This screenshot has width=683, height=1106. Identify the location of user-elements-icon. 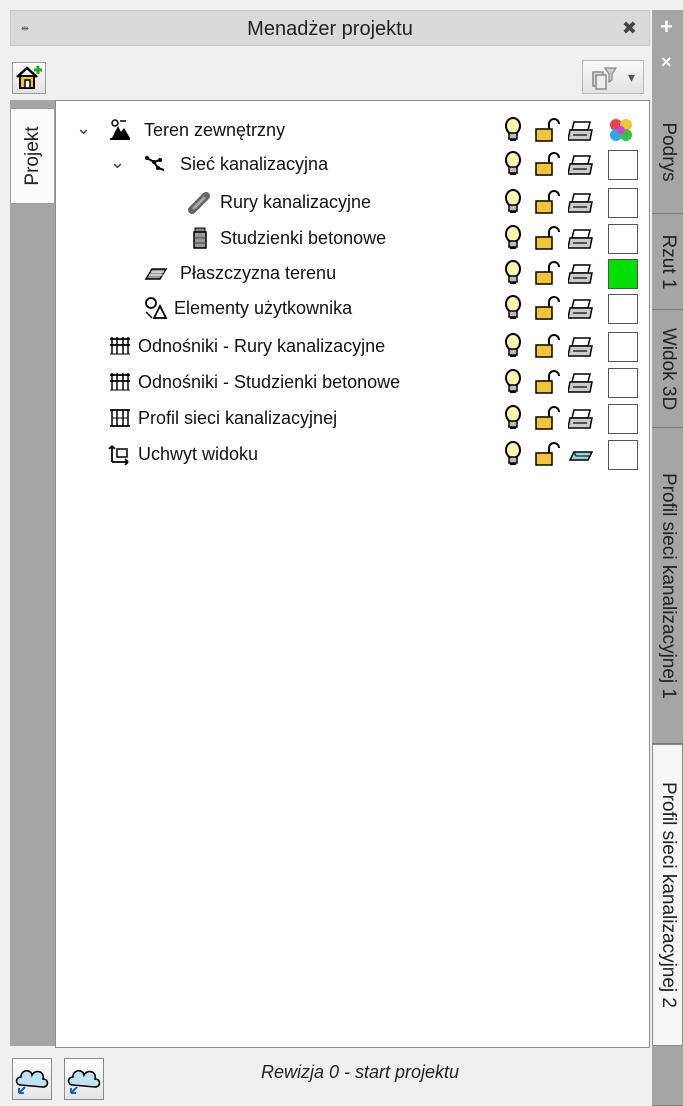
(156, 308).